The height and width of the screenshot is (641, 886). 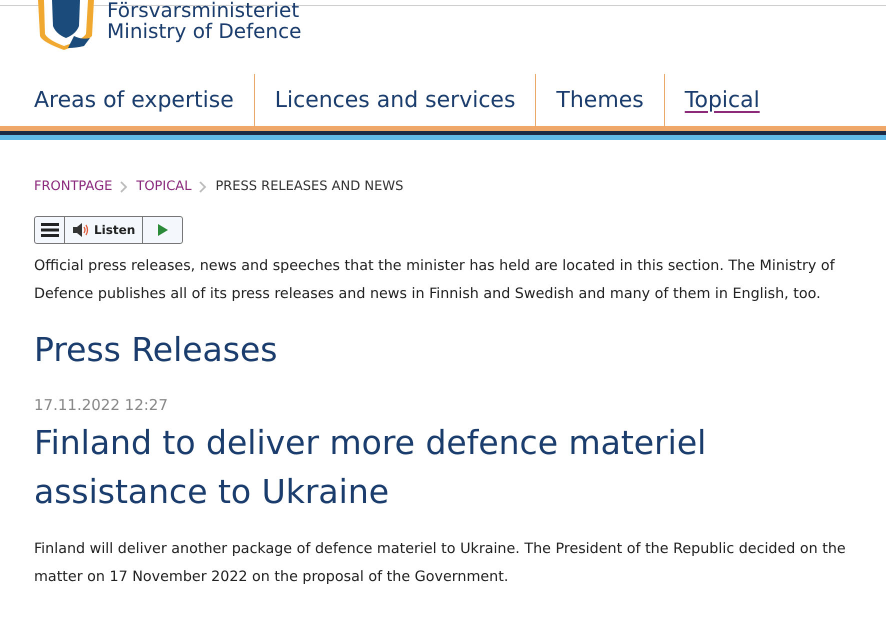 I want to click on breadcrumb-link: TOPICAL, so click(x=164, y=186).